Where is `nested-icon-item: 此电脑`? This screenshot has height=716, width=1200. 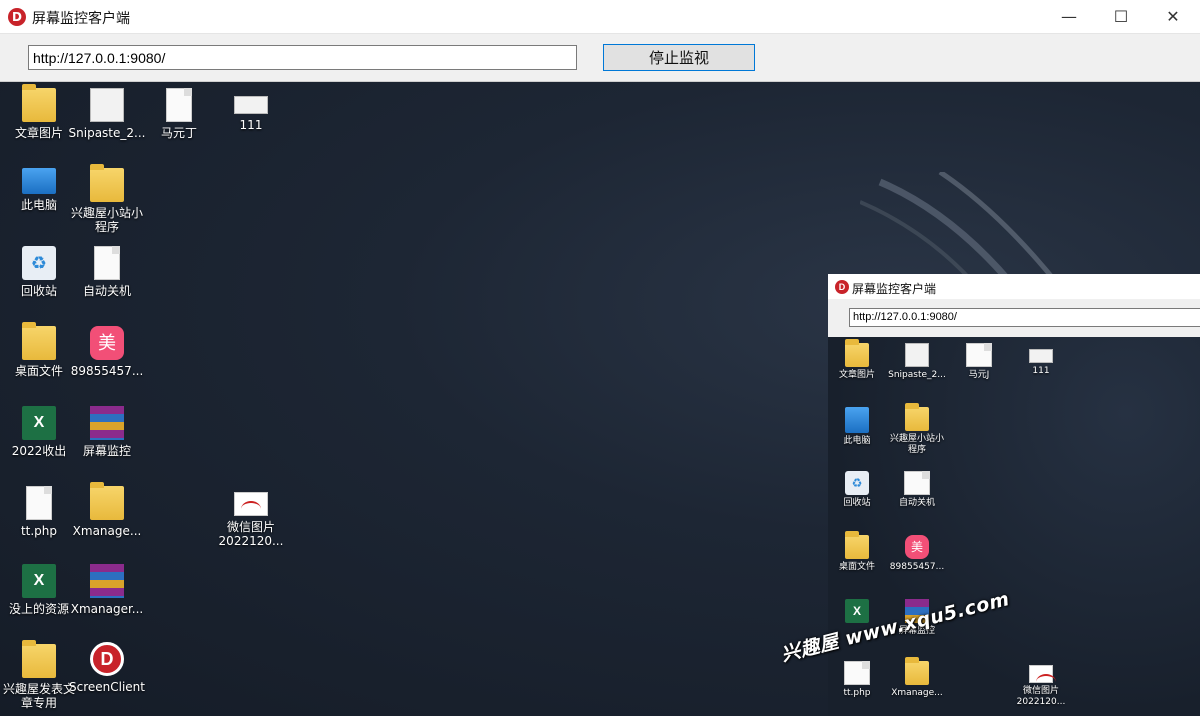
nested-icon-item: 此电脑 is located at coordinates (857, 427).